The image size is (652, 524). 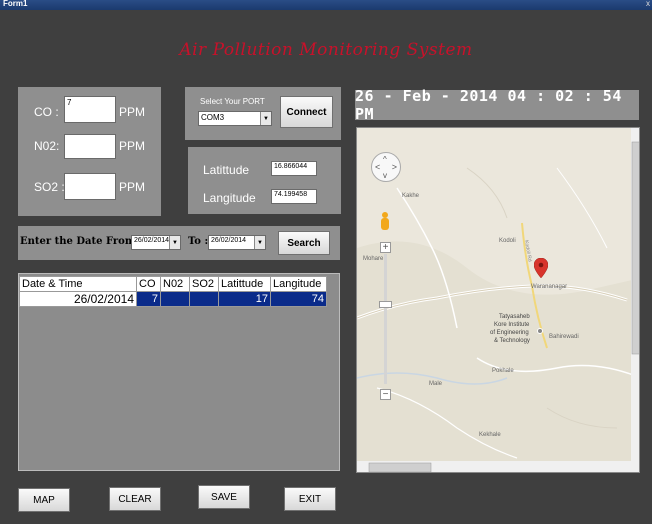 I want to click on date-to-label: To :, so click(x=198, y=241).